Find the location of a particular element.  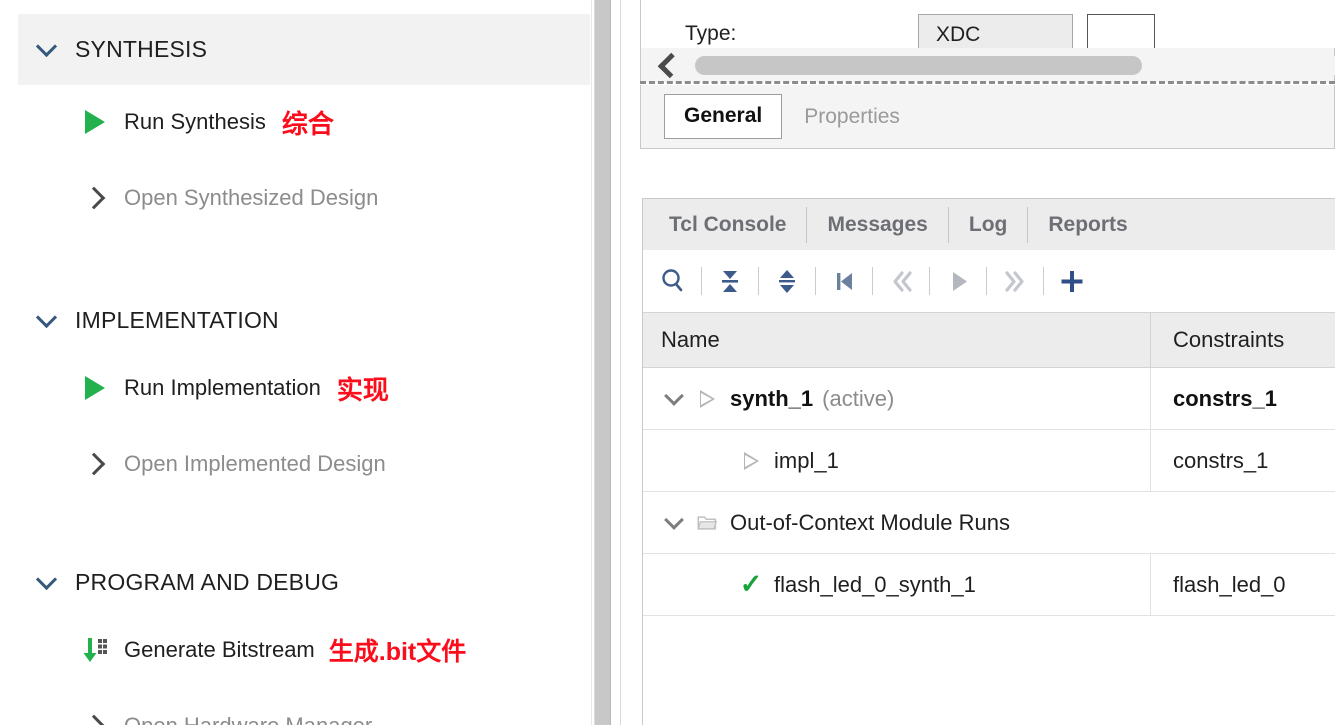

flow-navigator-scrollbar-thumb is located at coordinates (602, 362).